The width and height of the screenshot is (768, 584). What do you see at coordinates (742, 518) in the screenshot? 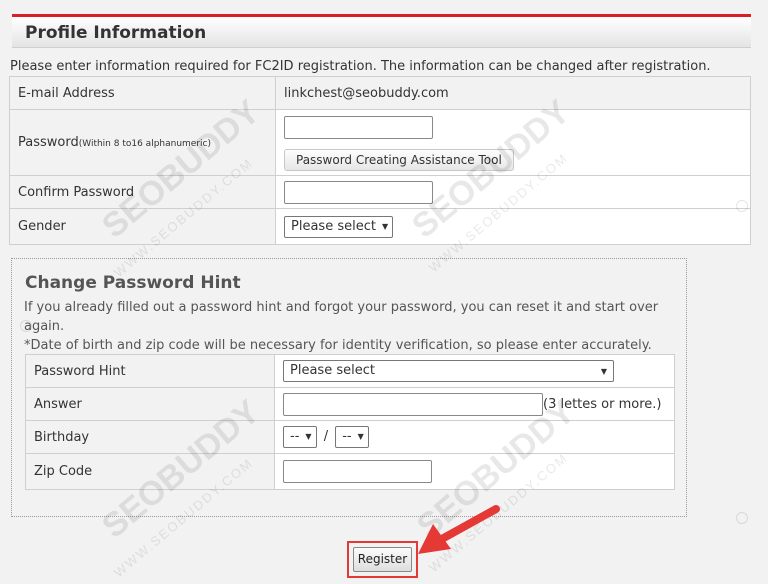
I see `watermark-node-icon` at bounding box center [742, 518].